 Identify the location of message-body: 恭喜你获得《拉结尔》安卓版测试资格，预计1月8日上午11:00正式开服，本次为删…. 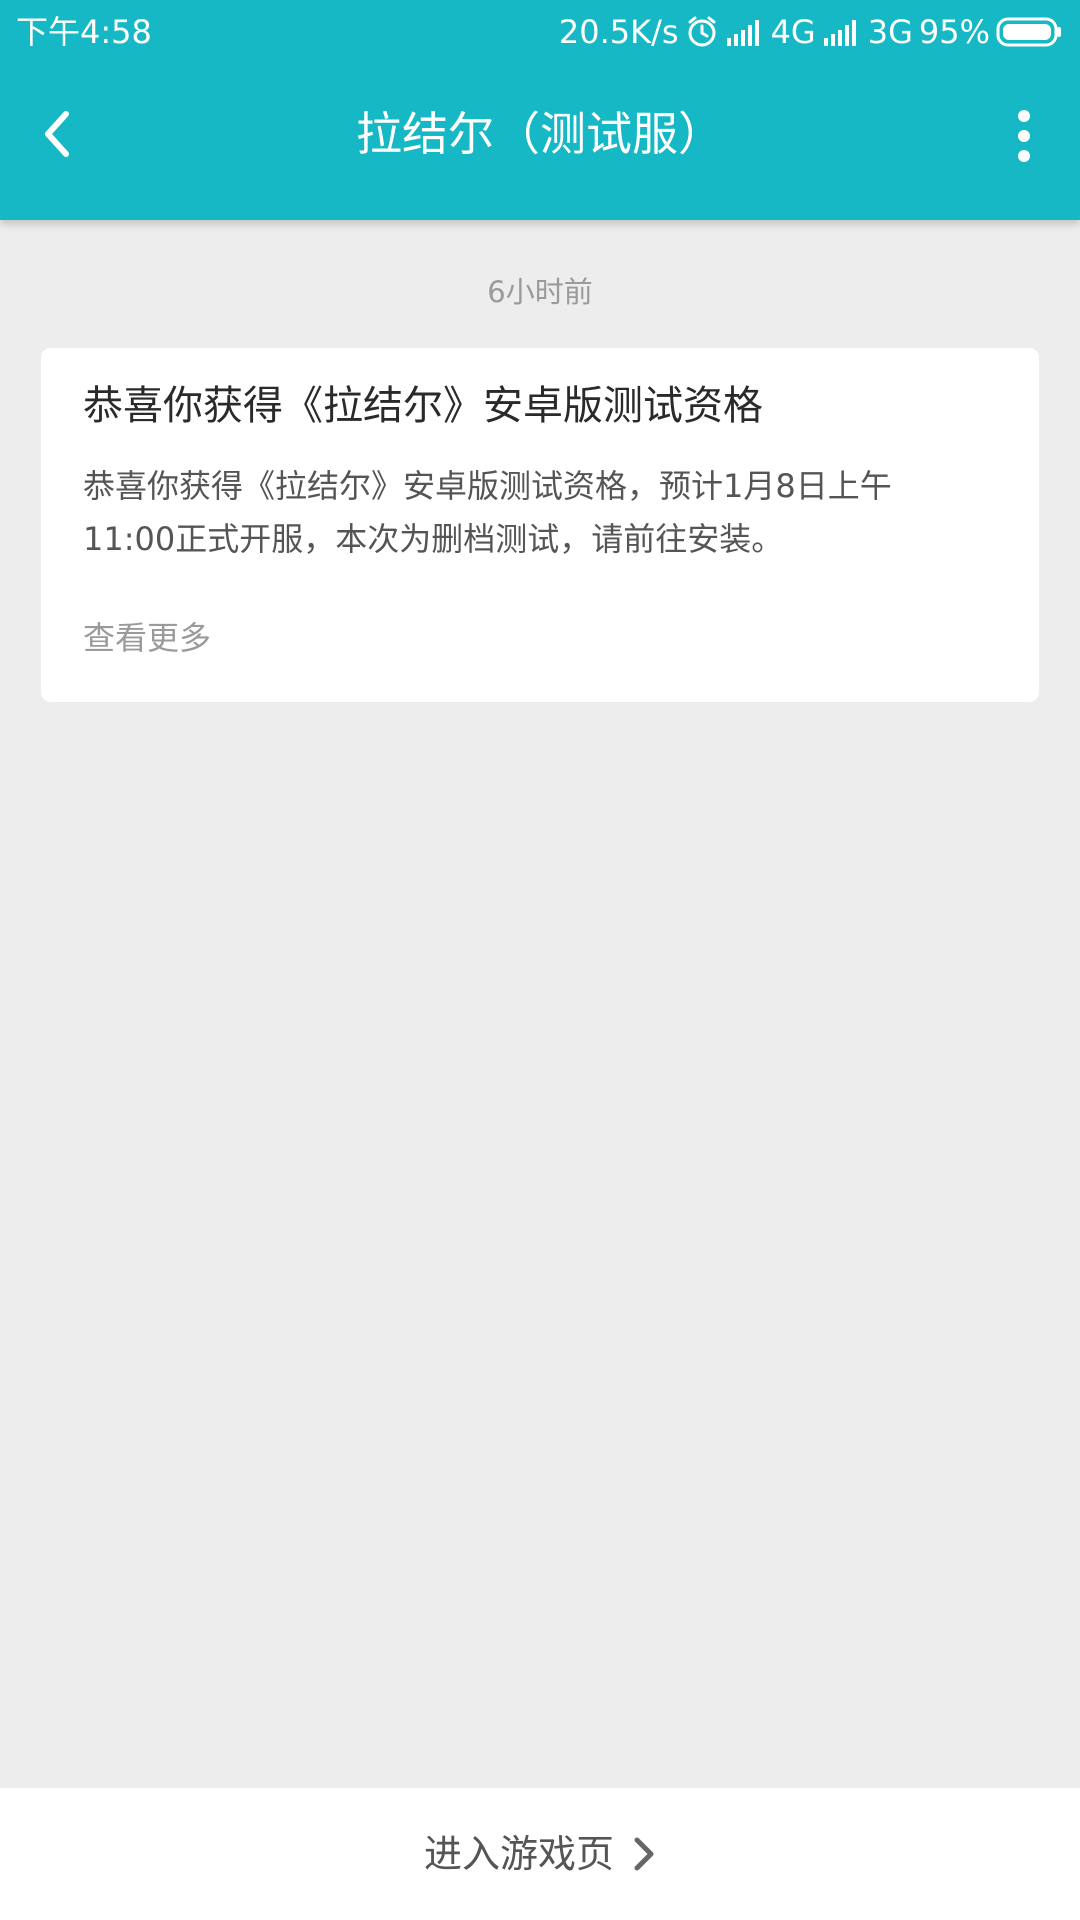
(487, 512).